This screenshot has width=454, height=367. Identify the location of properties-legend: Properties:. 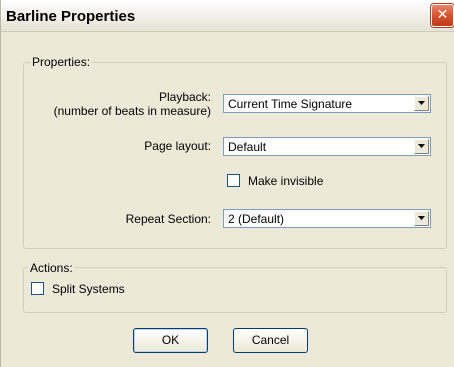
(61, 62).